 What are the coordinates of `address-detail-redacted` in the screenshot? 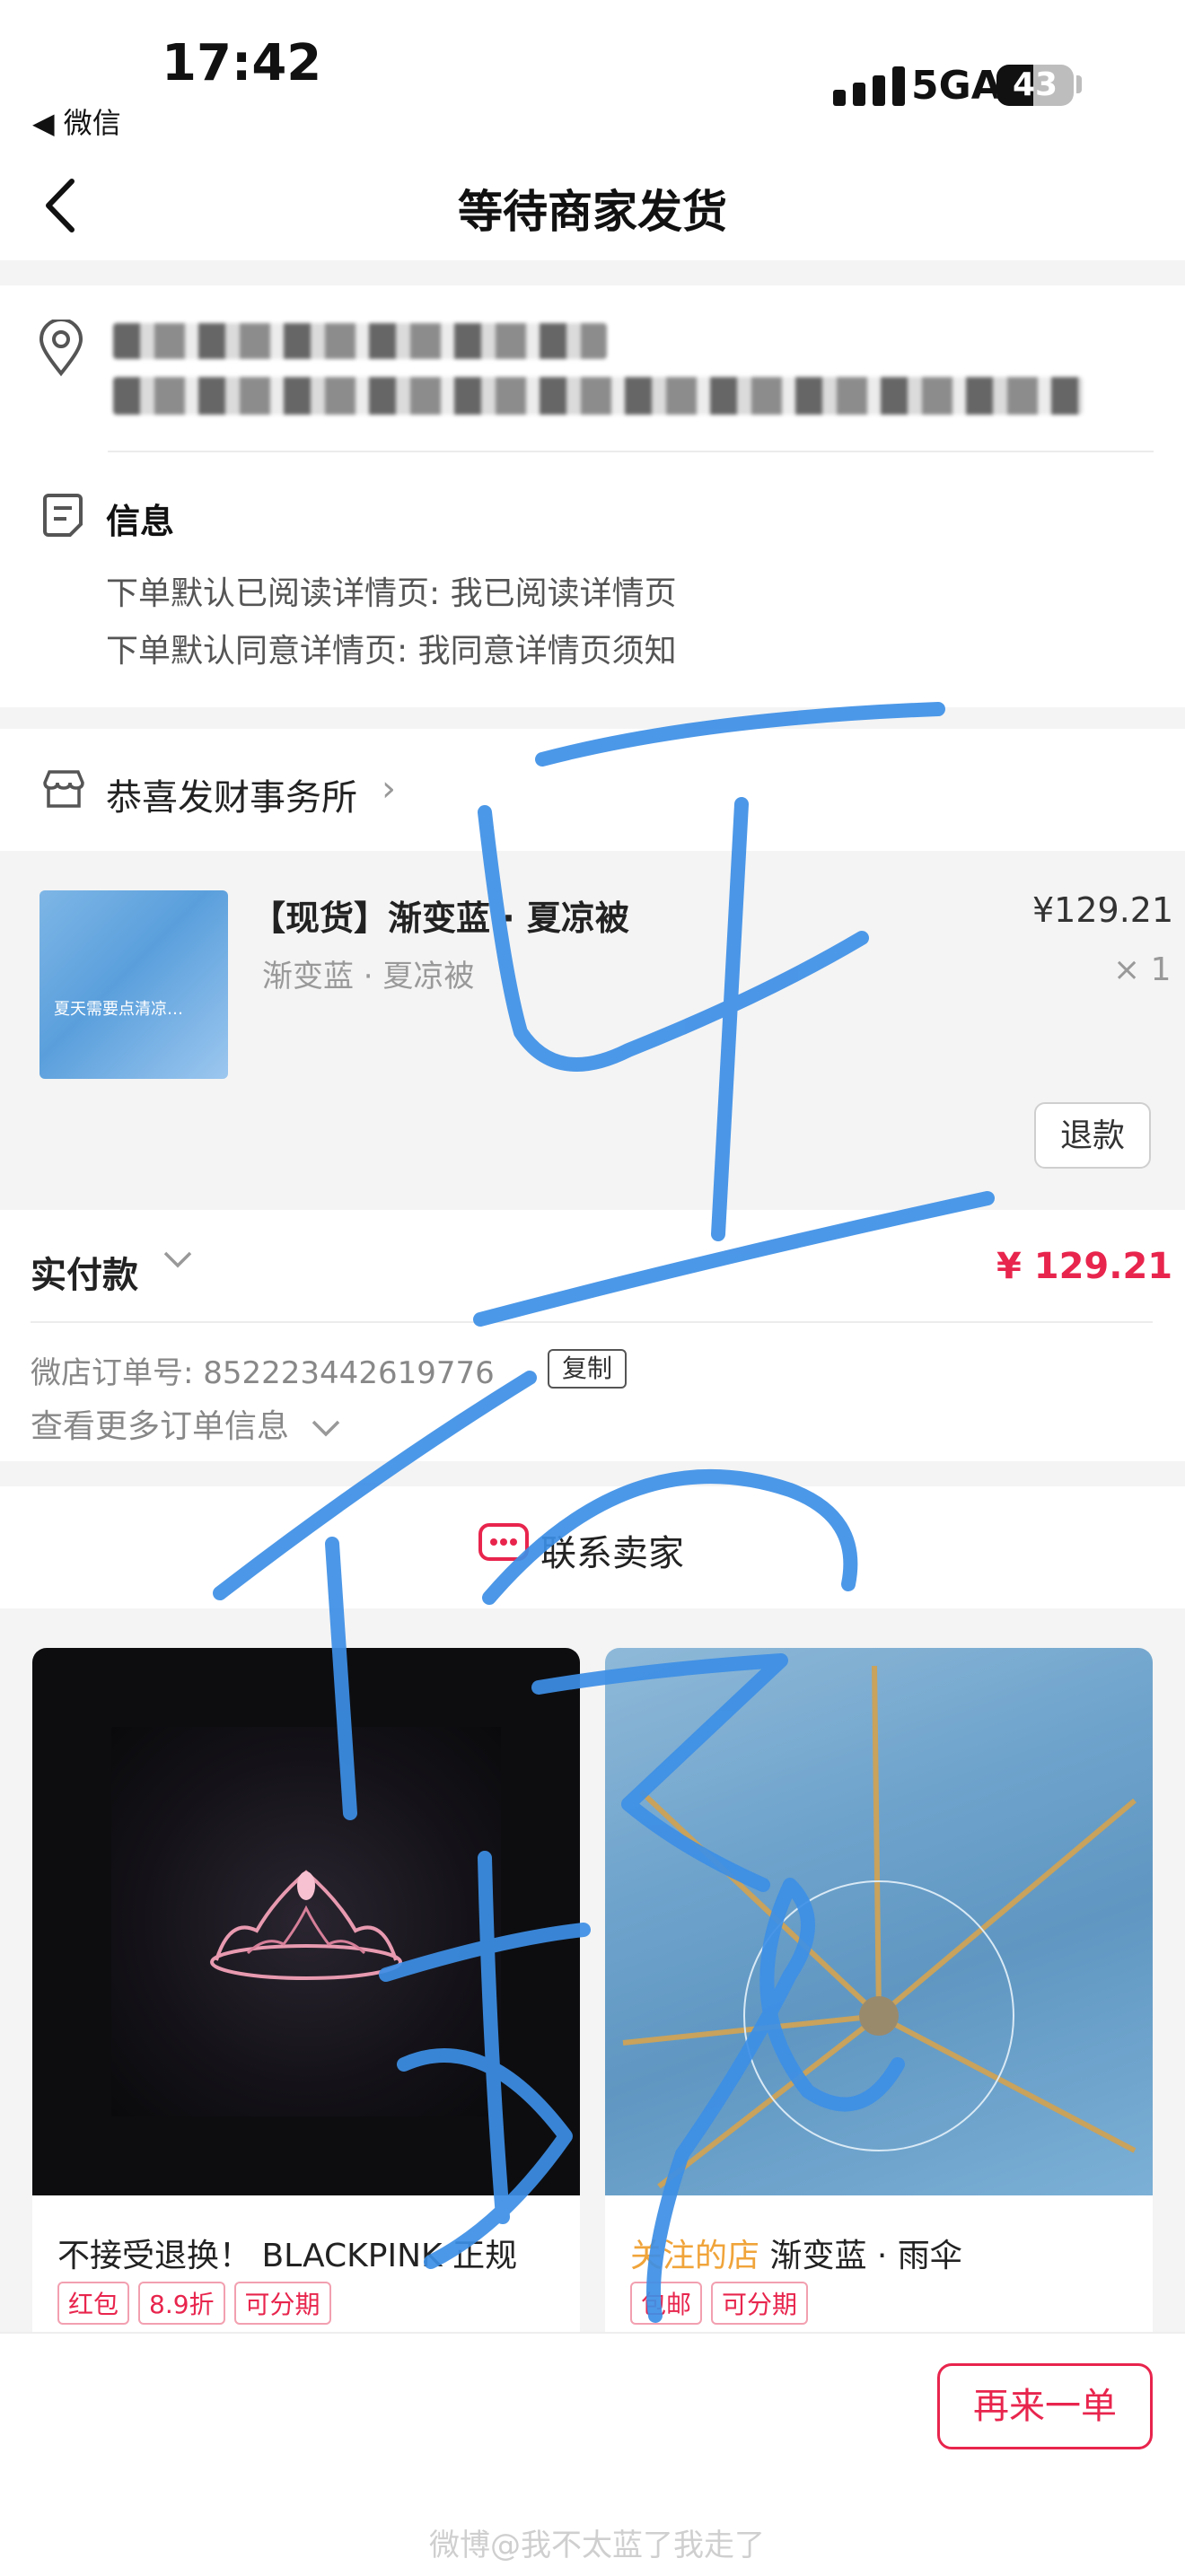 It's located at (598, 396).